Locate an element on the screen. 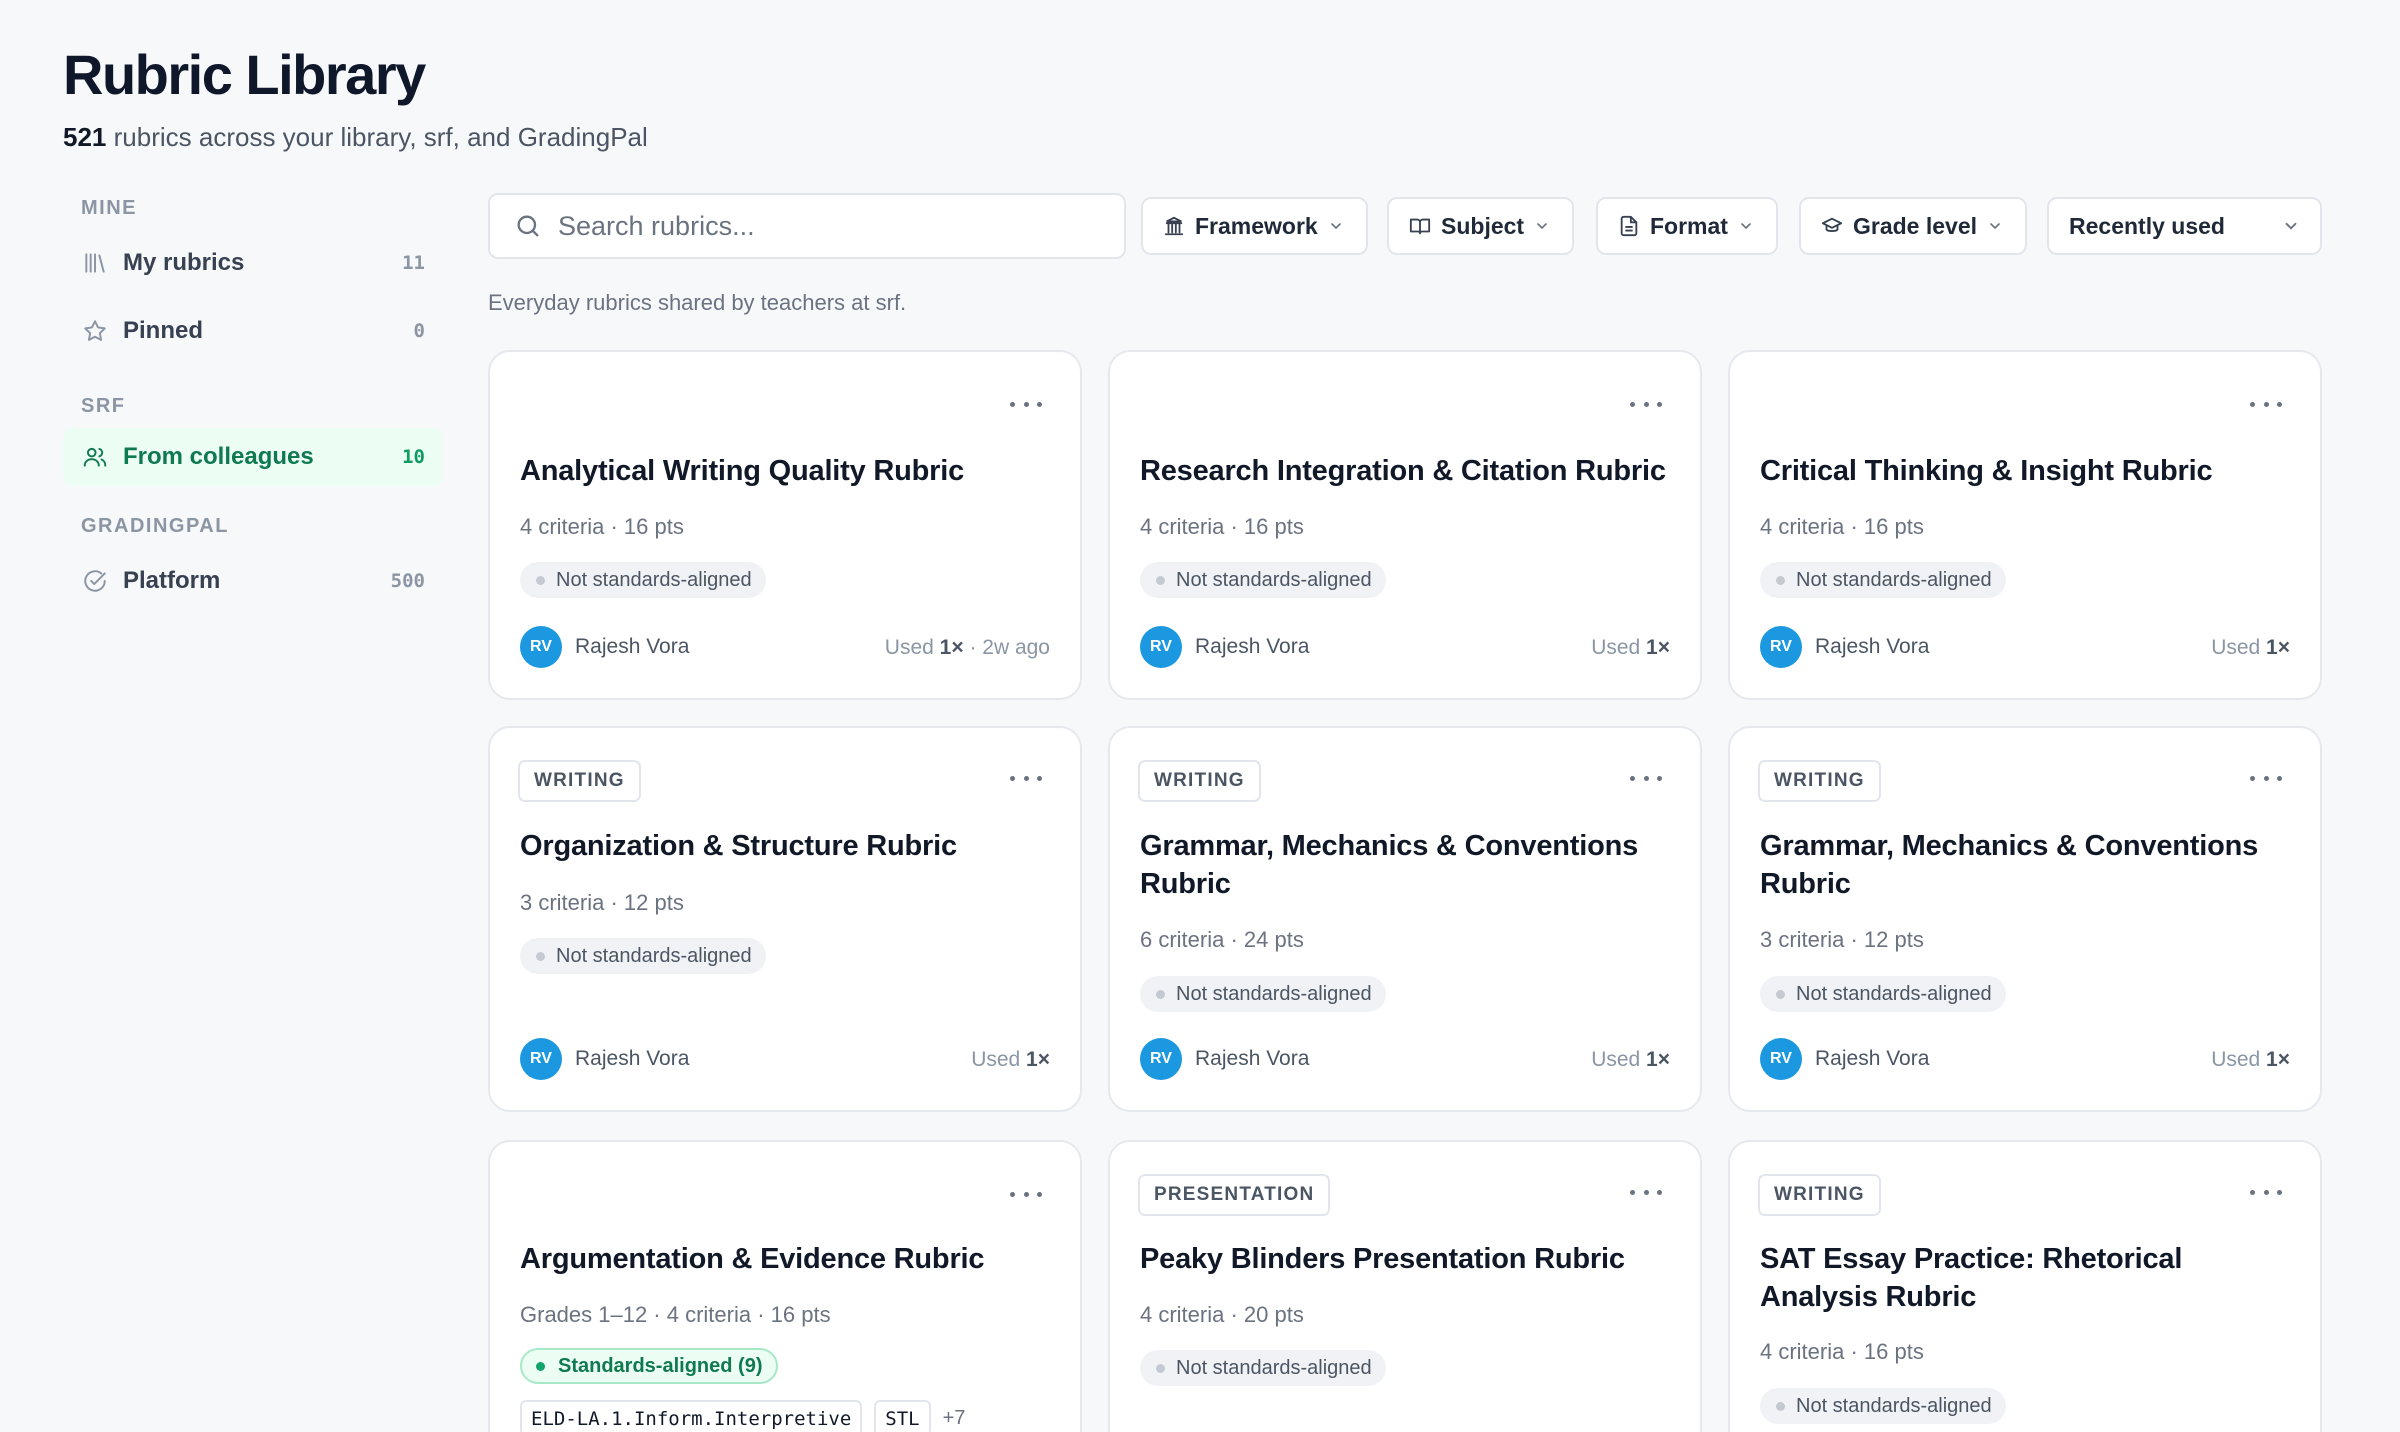  rubric-title: Critical Thinking & Insight Rubric is located at coordinates (1986, 471).